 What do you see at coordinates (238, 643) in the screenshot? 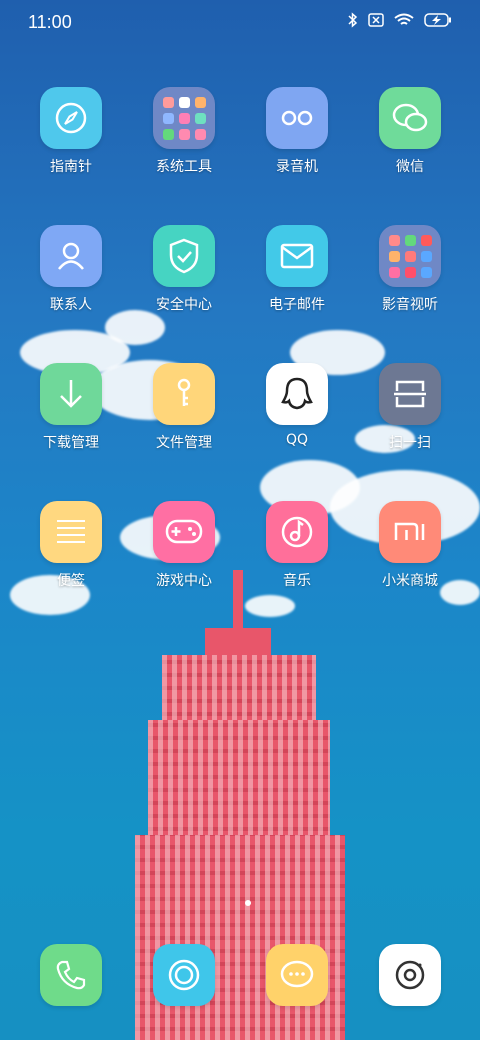
I see `tower-top` at bounding box center [238, 643].